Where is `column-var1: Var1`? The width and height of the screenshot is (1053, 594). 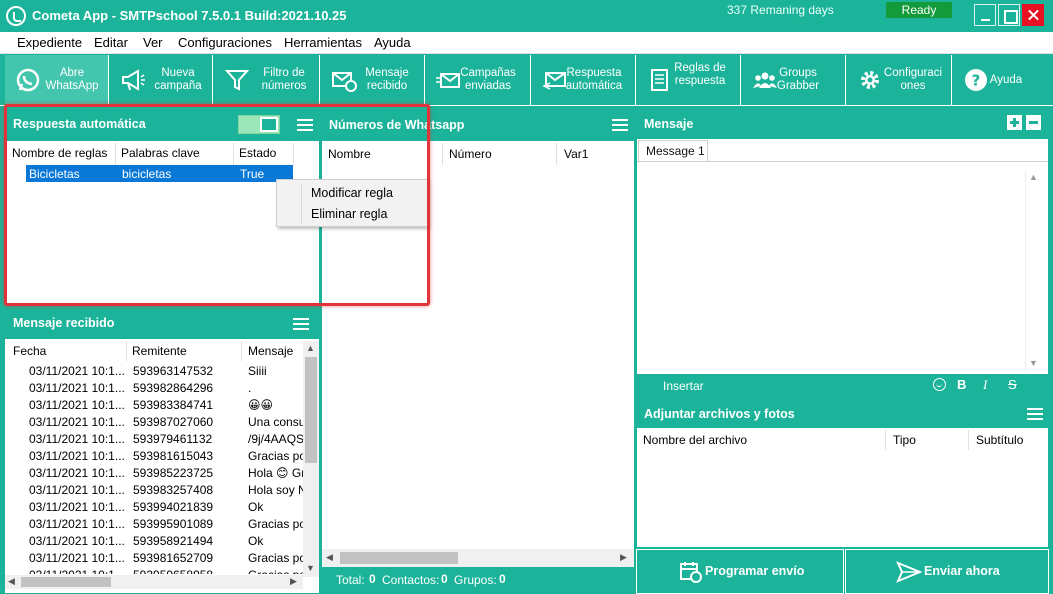
column-var1: Var1 is located at coordinates (576, 154).